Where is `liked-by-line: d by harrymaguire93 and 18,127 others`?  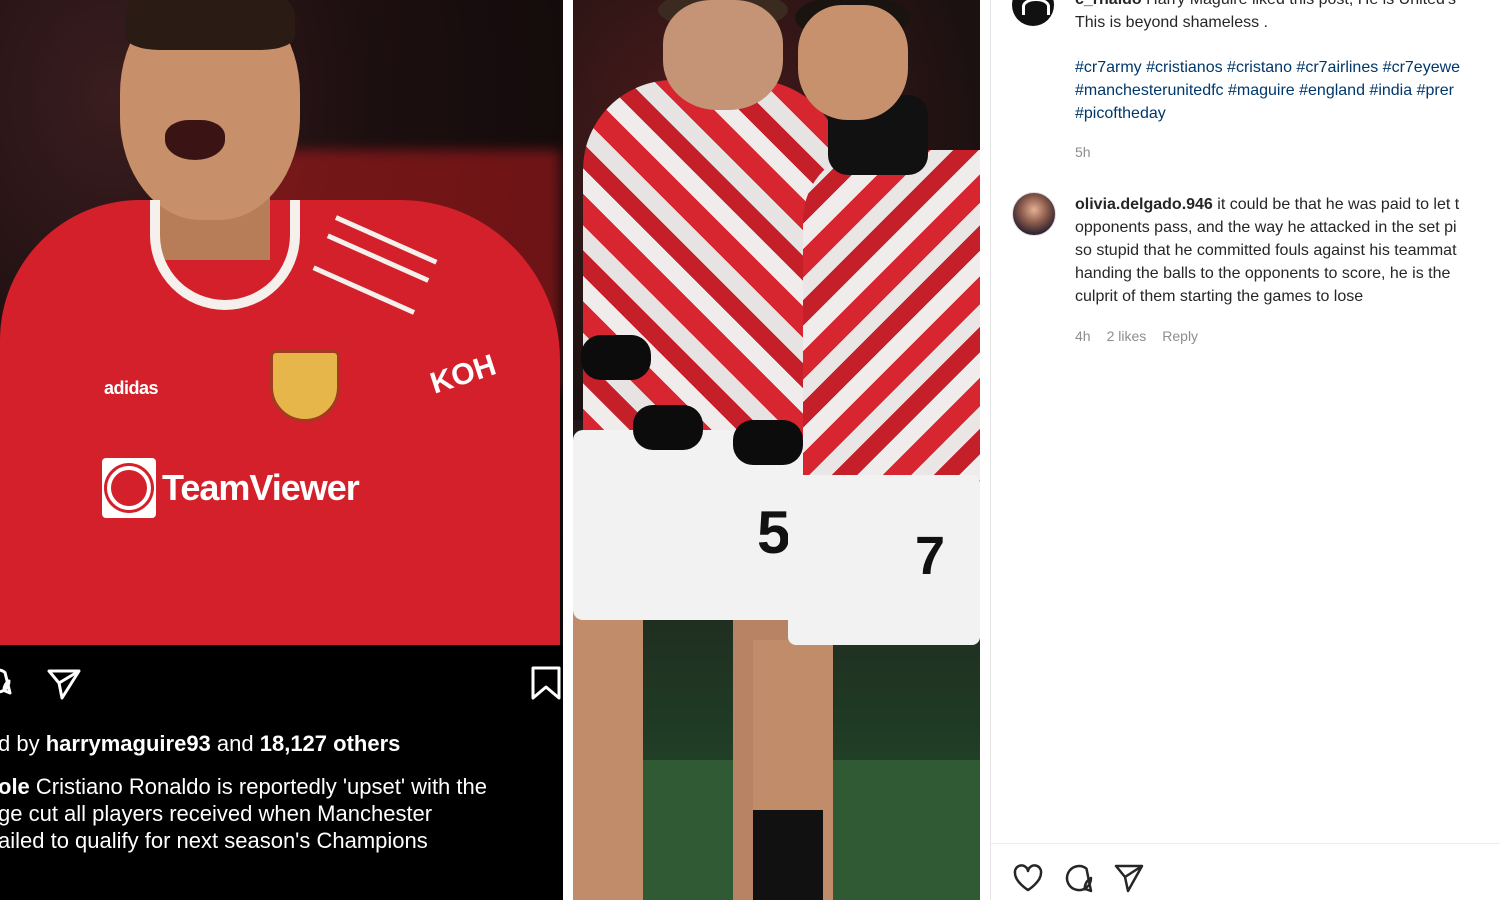 liked-by-line: d by harrymaguire93 and 18,127 others is located at coordinates (200, 743).